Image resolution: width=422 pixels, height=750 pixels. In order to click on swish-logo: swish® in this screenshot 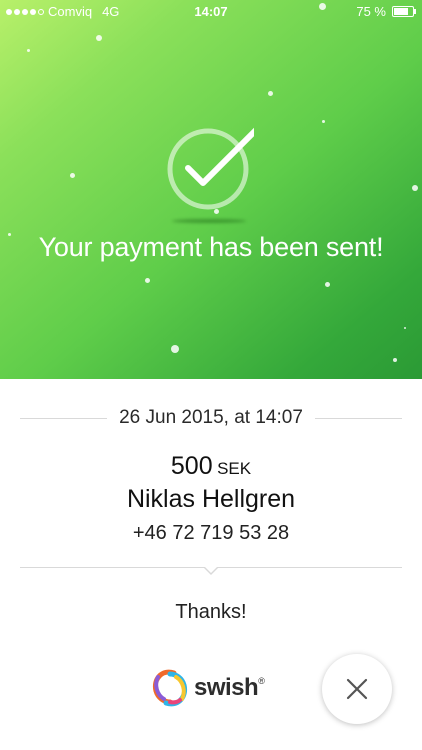, I will do `click(208, 688)`.